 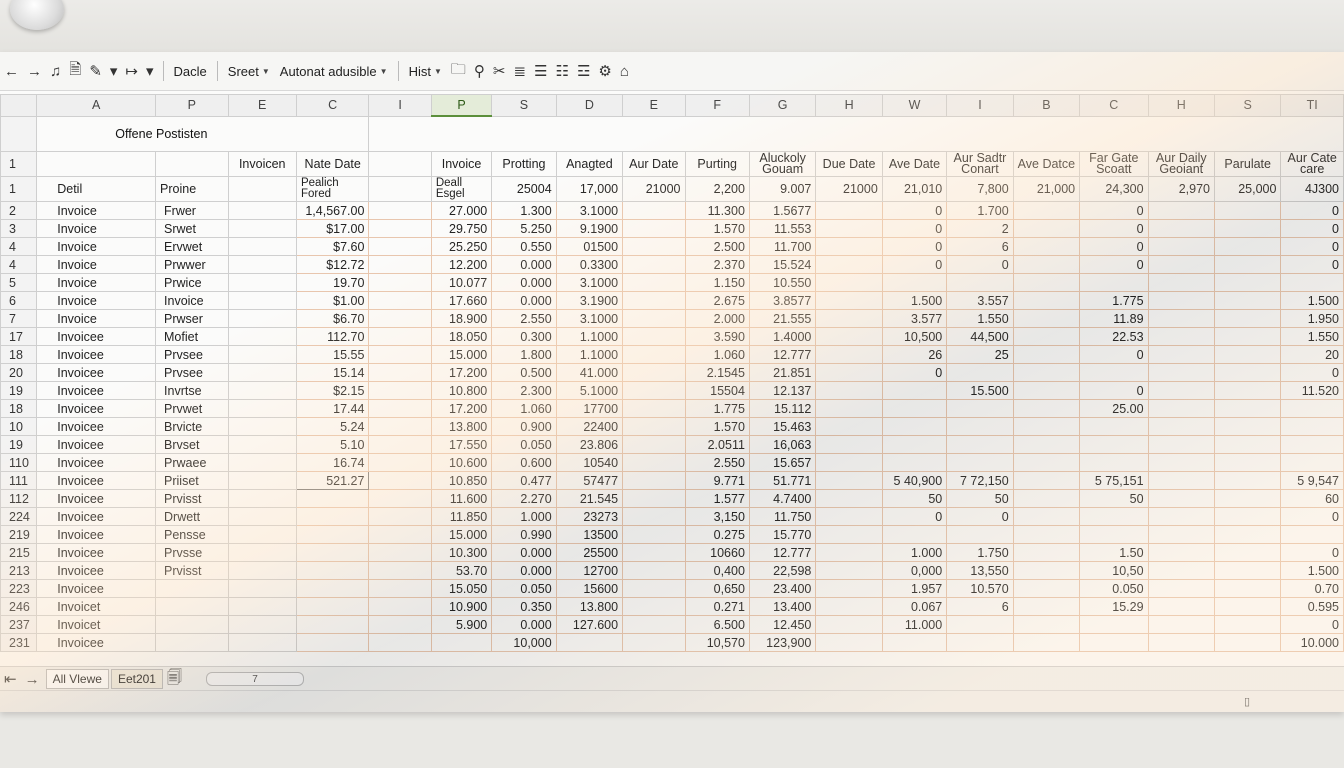 I want to click on cell: 20, so click(x=1312, y=354).